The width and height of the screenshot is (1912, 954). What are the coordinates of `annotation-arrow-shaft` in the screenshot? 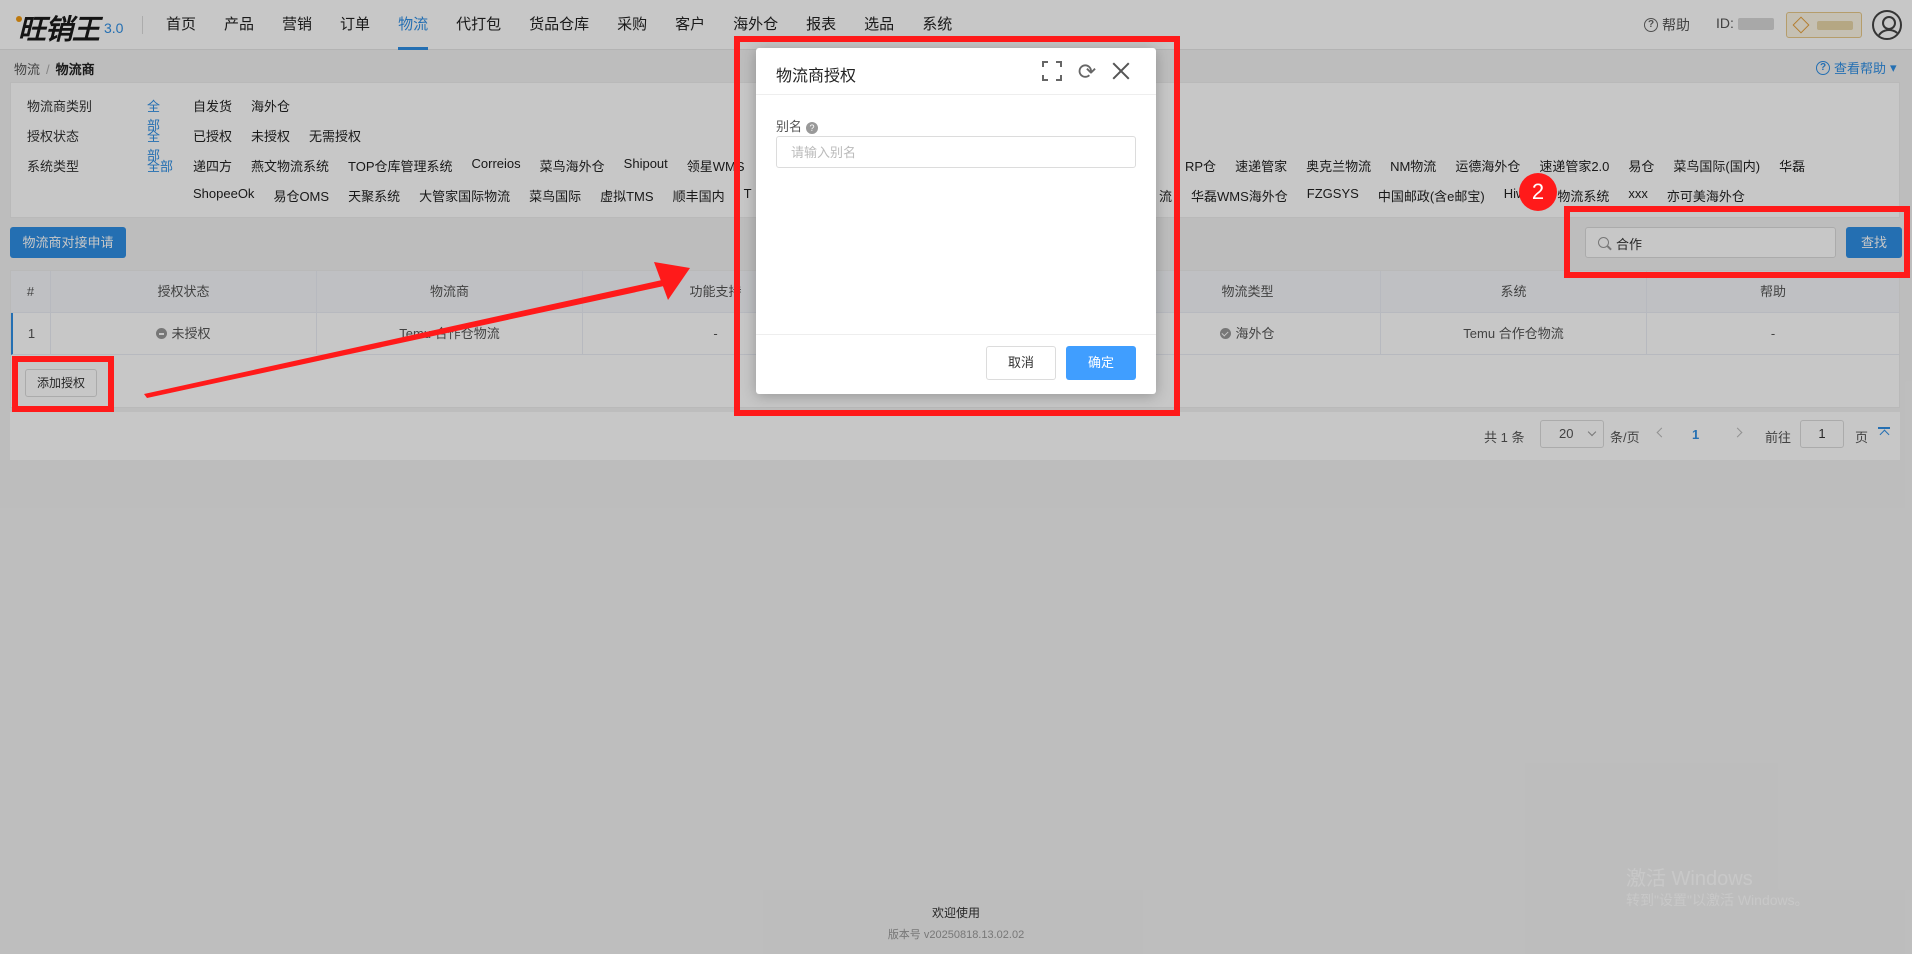 It's located at (404, 339).